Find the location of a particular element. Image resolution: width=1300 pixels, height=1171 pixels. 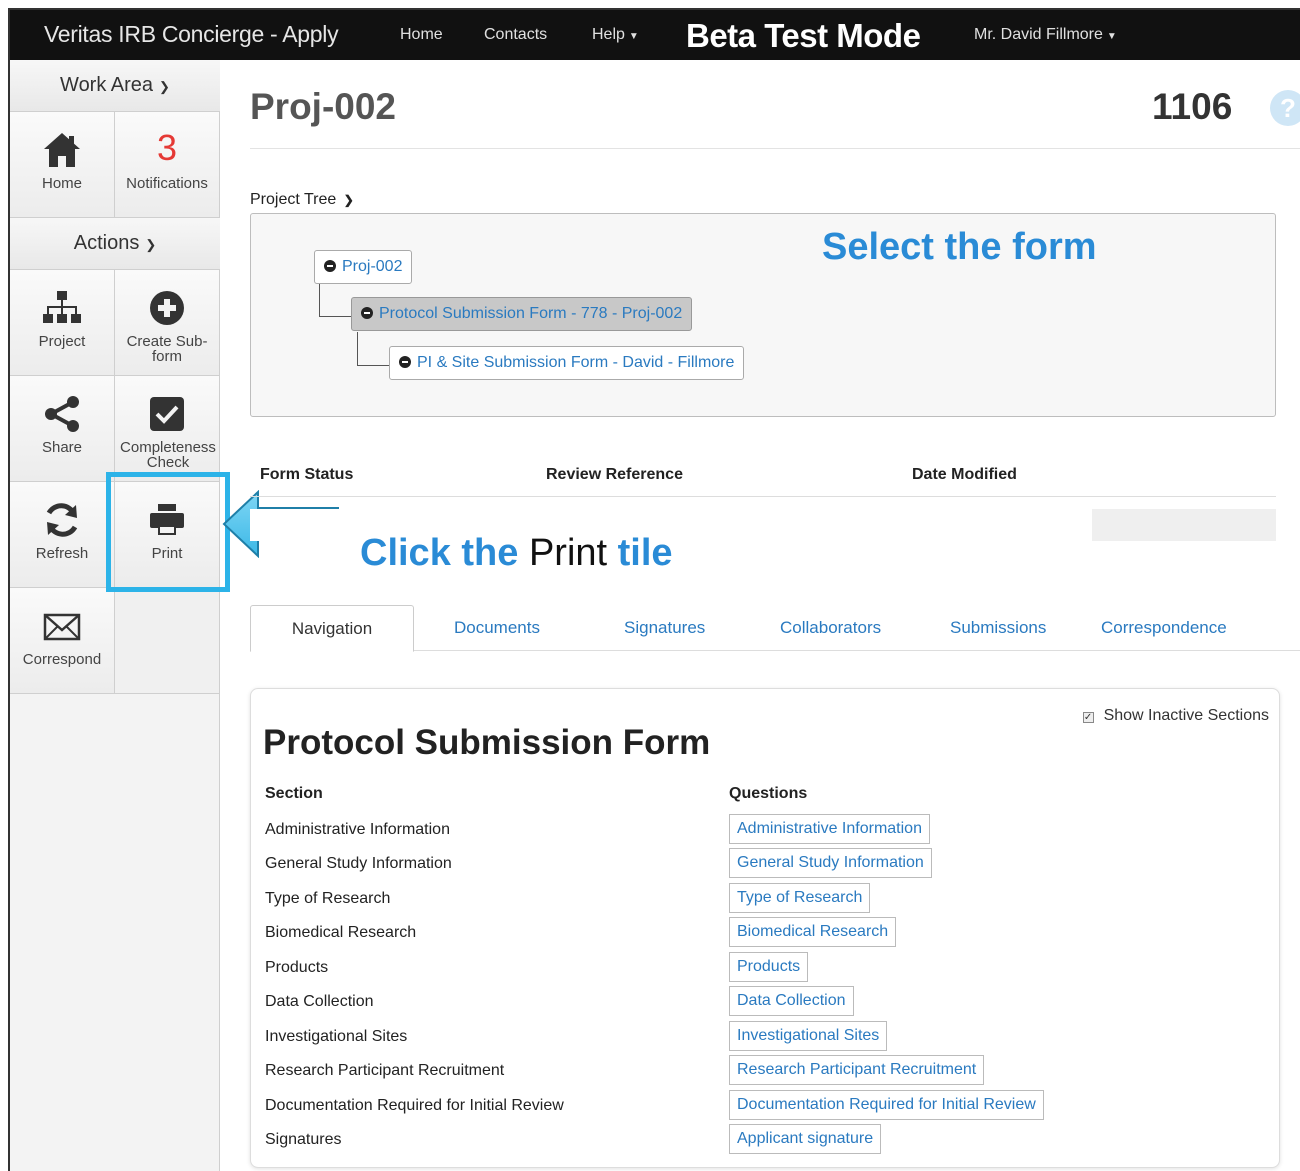

envelope-icon is located at coordinates (62, 626).